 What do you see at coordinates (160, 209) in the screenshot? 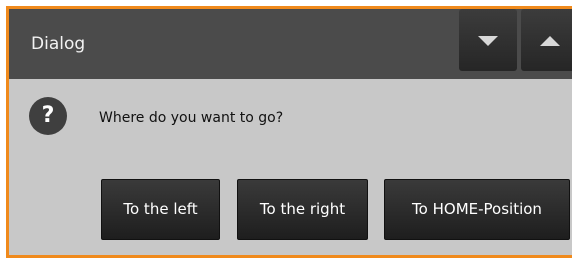
I see `to-the-left-button: To the left` at bounding box center [160, 209].